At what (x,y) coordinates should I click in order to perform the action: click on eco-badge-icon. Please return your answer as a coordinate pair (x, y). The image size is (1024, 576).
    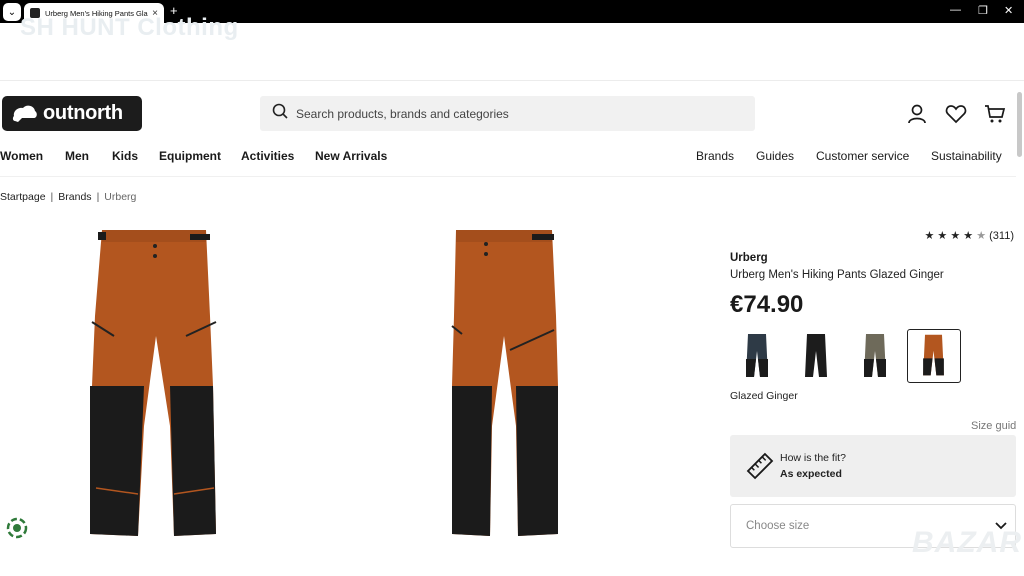
    Looking at the image, I should click on (17, 528).